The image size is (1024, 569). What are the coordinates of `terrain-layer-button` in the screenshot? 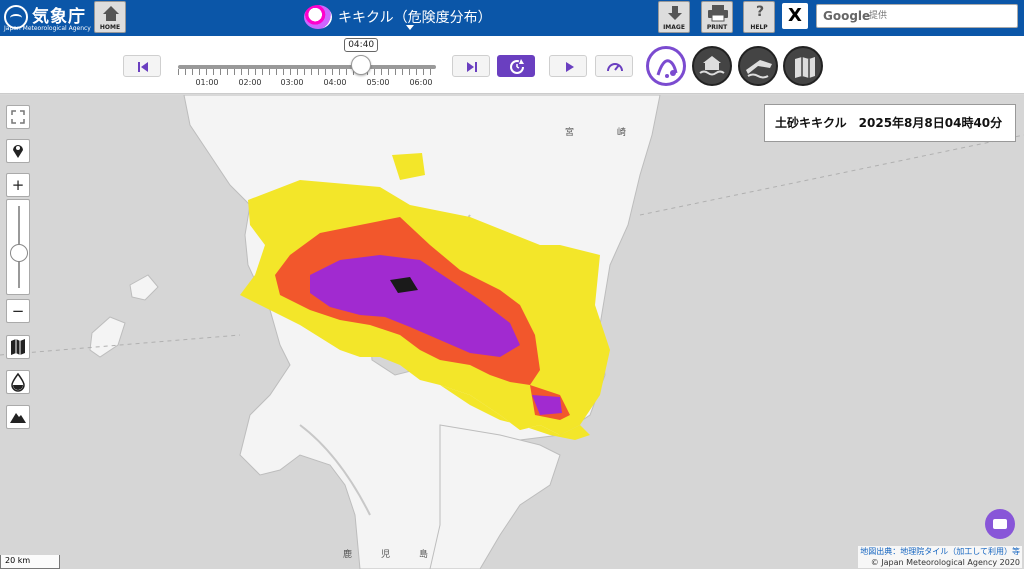 It's located at (18, 417).